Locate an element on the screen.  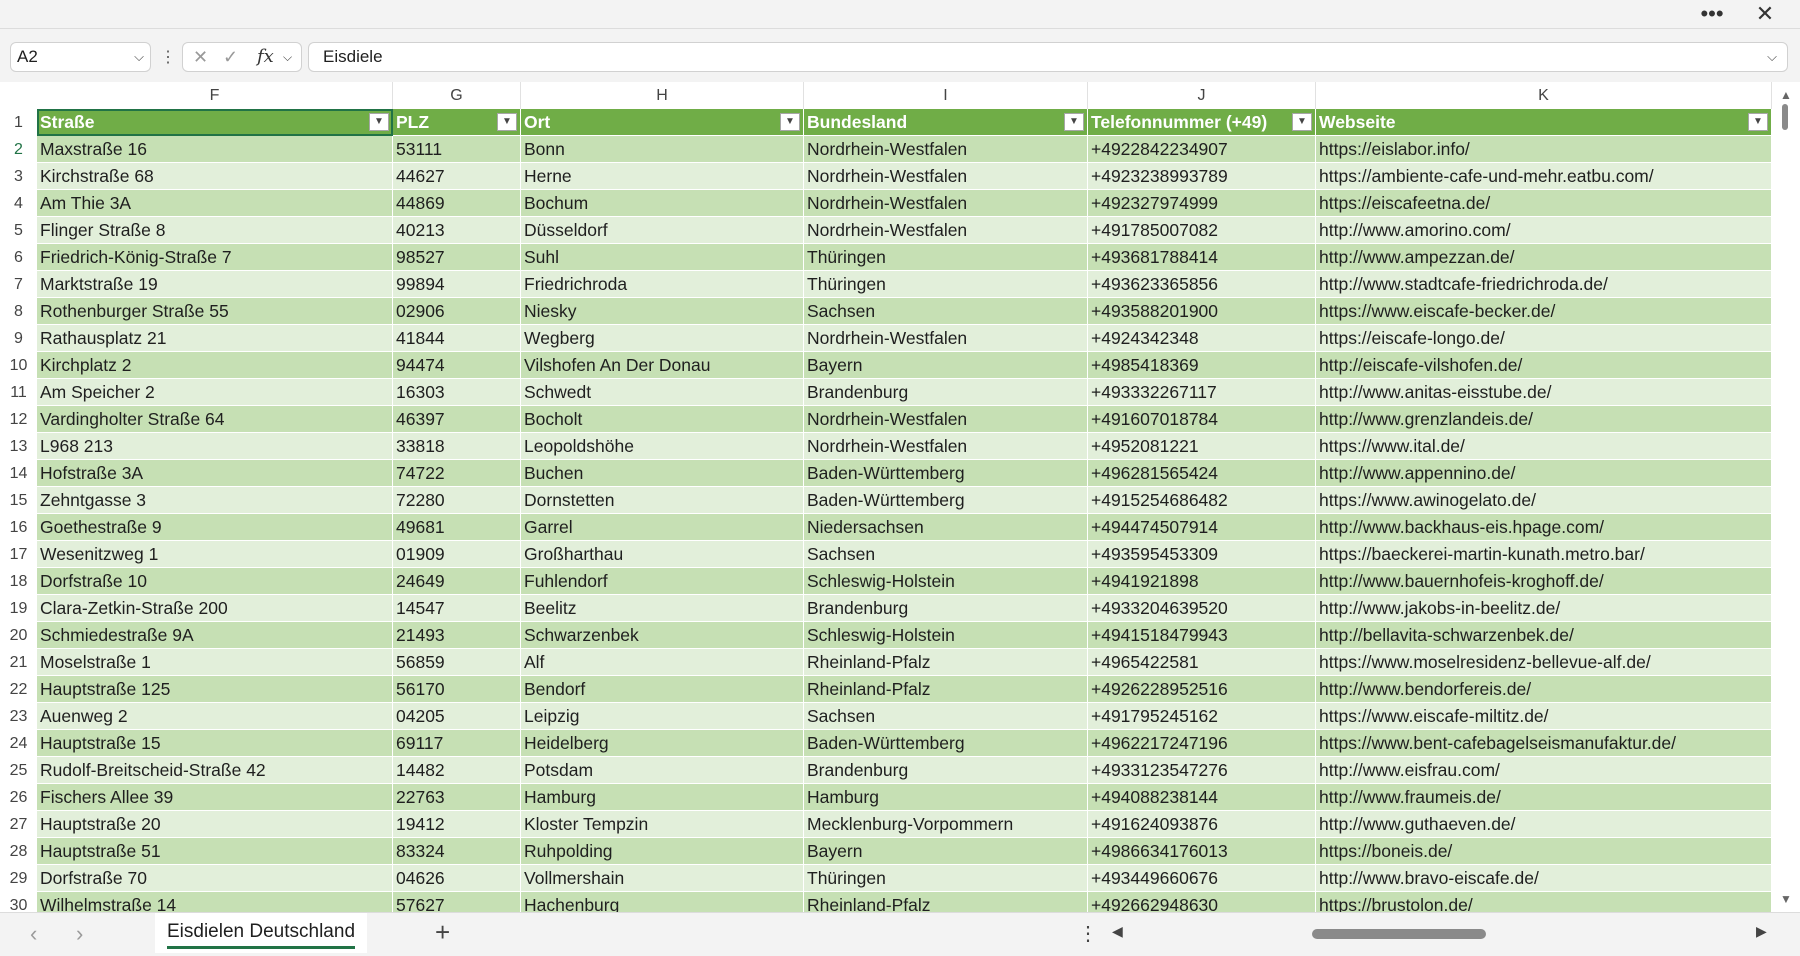
filter-dropdown-icon: ▼ is located at coordinates (1758, 122).